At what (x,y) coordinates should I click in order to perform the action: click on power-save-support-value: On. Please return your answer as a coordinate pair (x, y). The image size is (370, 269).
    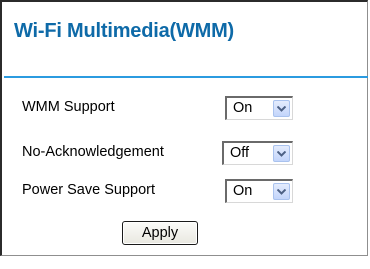
    Looking at the image, I should click on (243, 191).